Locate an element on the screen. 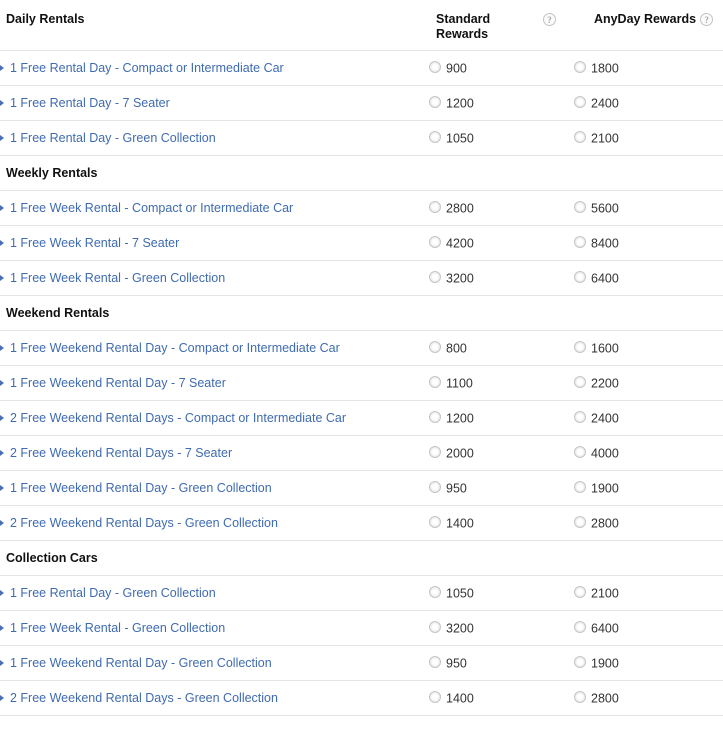 The image size is (723, 730). anyday-rewards-cell: 1600 is located at coordinates (648, 348).